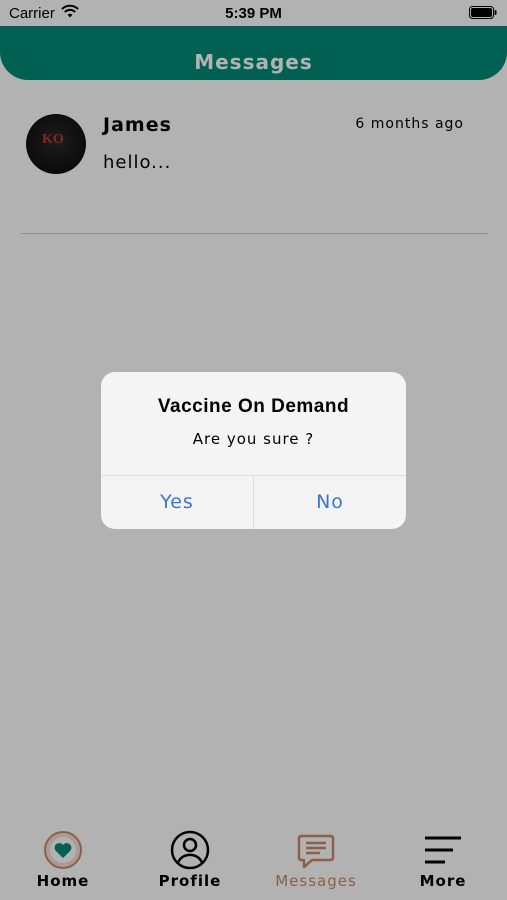 The image size is (507, 900). What do you see at coordinates (253, 439) in the screenshot?
I see `dialog-message: Are you sure ?` at bounding box center [253, 439].